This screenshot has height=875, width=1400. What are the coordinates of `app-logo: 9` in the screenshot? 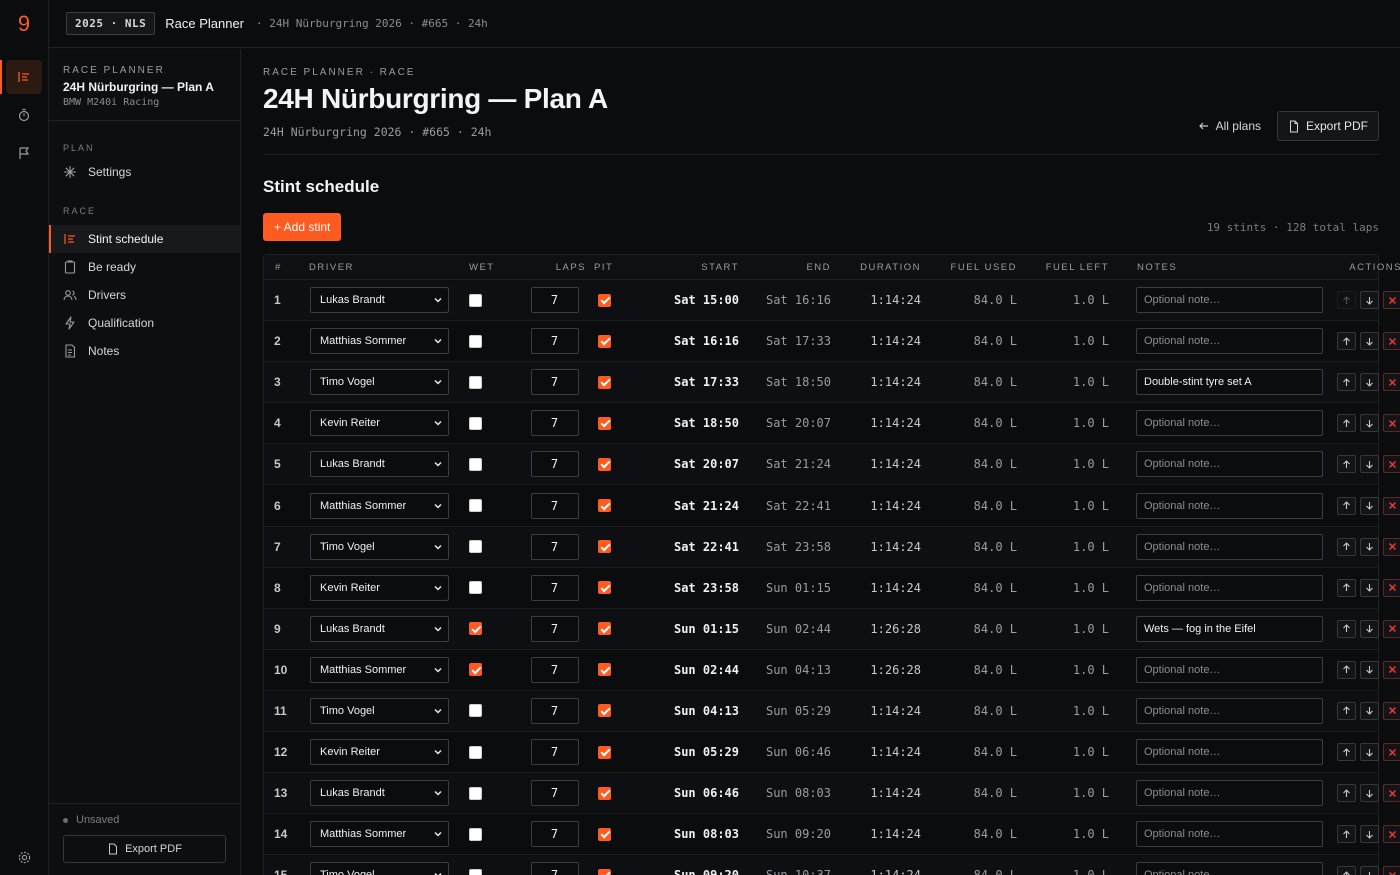 It's located at (24, 24).